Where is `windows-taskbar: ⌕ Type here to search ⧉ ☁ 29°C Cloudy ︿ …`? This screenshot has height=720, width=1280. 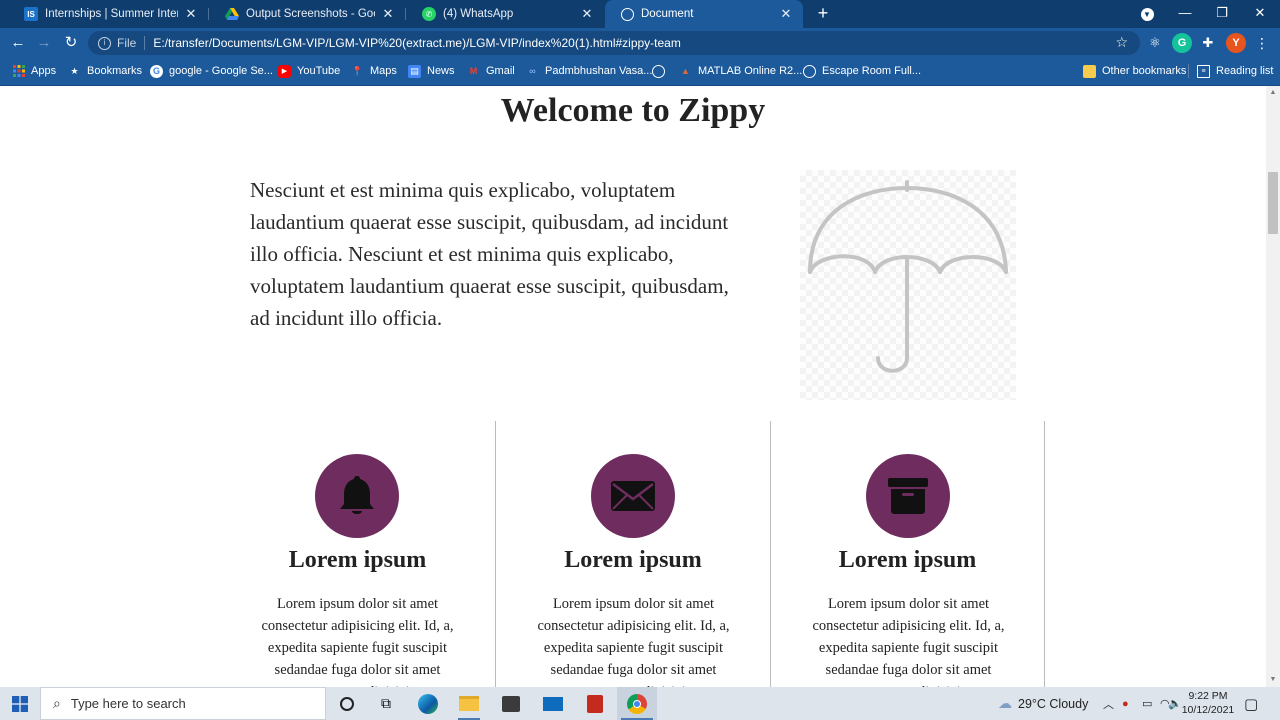
windows-taskbar: ⌕ Type here to search ⧉ ☁ 29°C Cloudy ︿ … is located at coordinates (640, 703).